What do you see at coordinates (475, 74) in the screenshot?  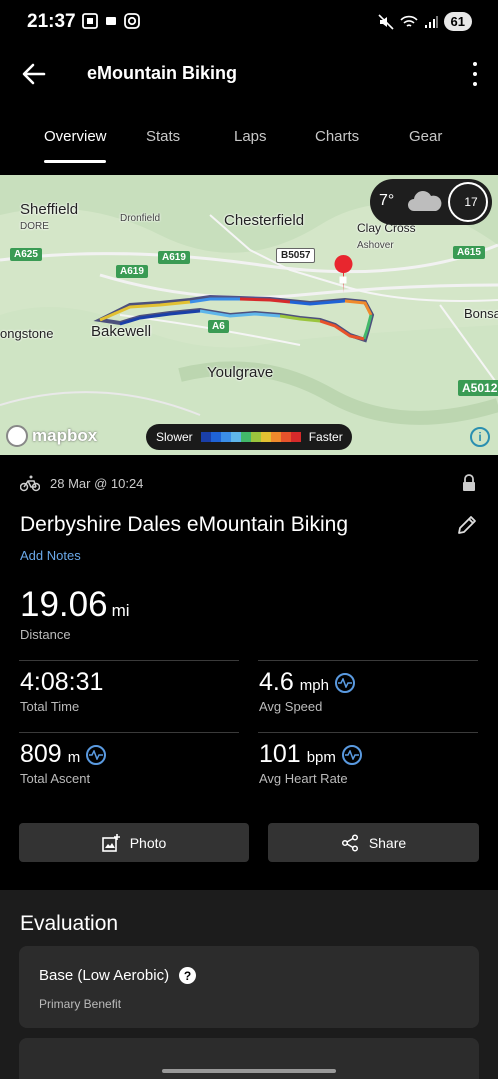 I see `more-options-button` at bounding box center [475, 74].